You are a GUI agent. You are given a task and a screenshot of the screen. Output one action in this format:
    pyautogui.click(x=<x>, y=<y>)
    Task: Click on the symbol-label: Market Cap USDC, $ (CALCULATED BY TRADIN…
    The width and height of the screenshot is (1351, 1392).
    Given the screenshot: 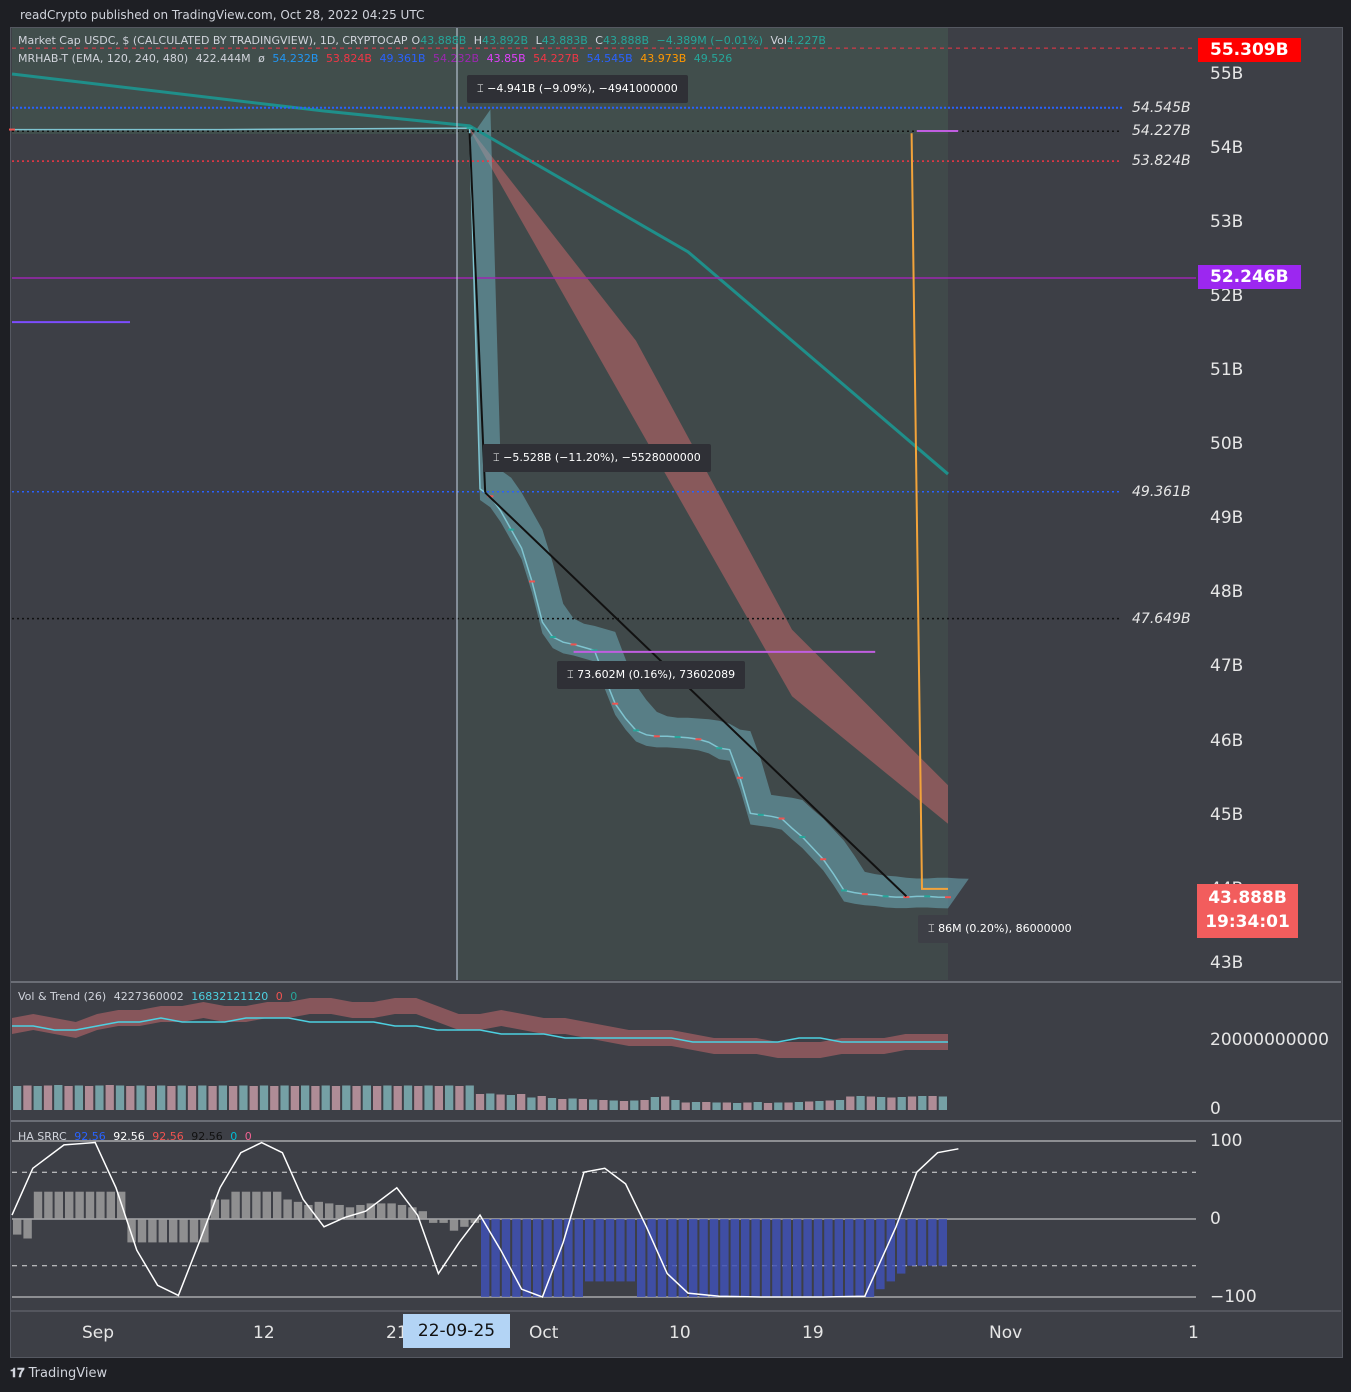 What is the action you would take?
    pyautogui.click(x=213, y=40)
    